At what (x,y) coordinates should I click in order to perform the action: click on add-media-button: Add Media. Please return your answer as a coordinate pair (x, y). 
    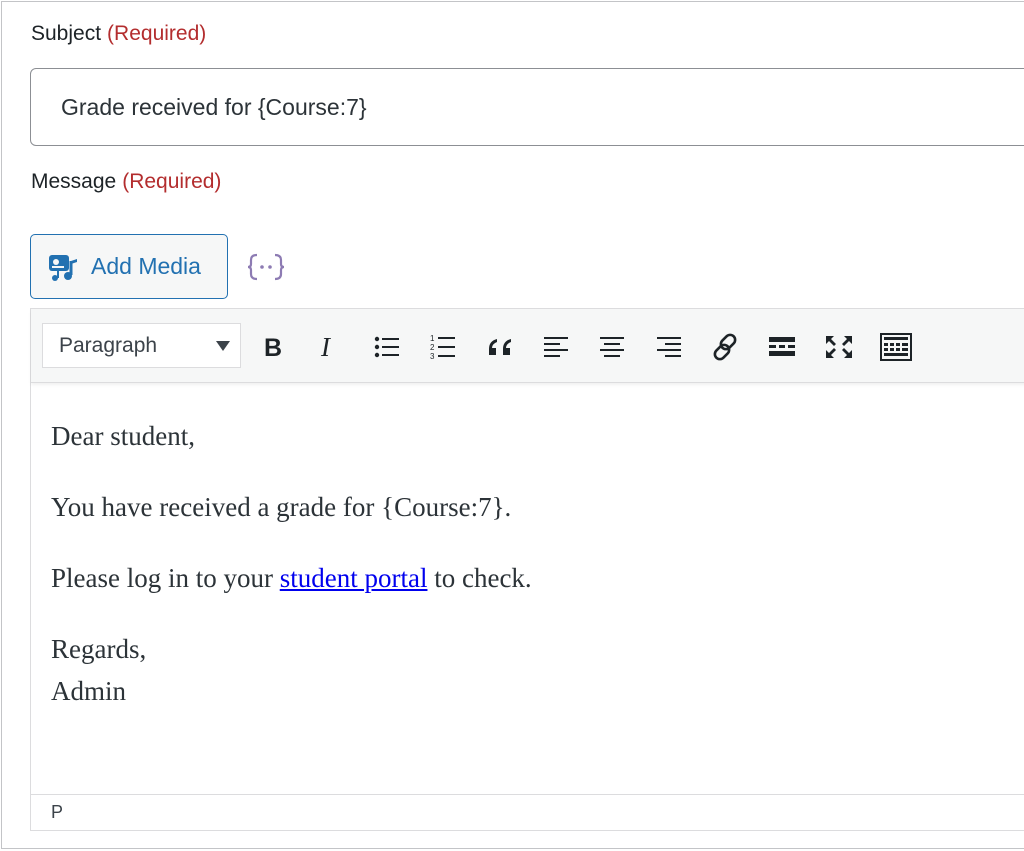
    Looking at the image, I should click on (129, 266).